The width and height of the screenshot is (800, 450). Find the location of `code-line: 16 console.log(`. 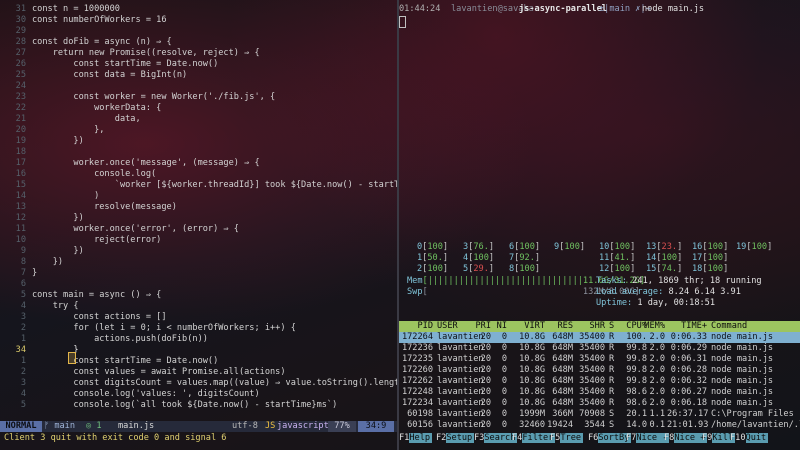

code-line: 16 console.log( is located at coordinates (198, 174).